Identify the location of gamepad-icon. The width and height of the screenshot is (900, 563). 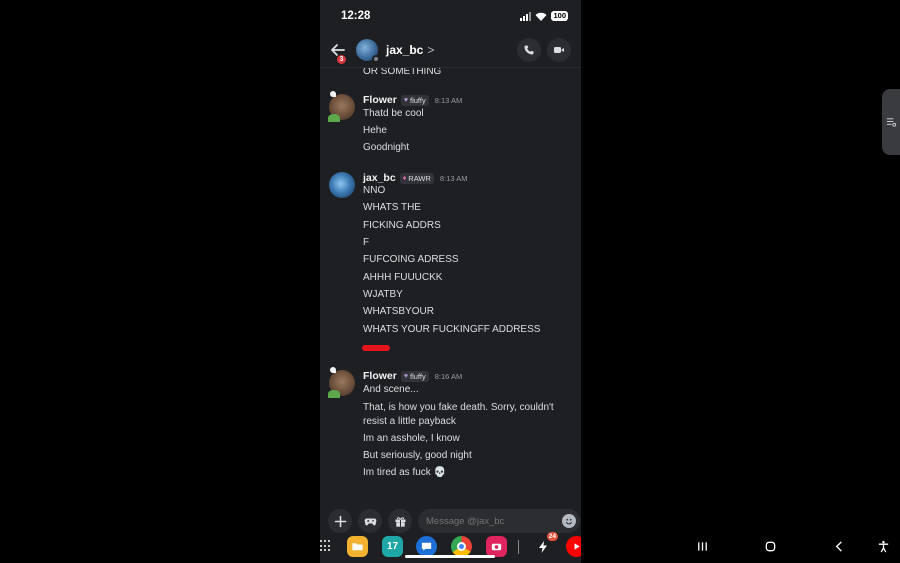
(370, 521).